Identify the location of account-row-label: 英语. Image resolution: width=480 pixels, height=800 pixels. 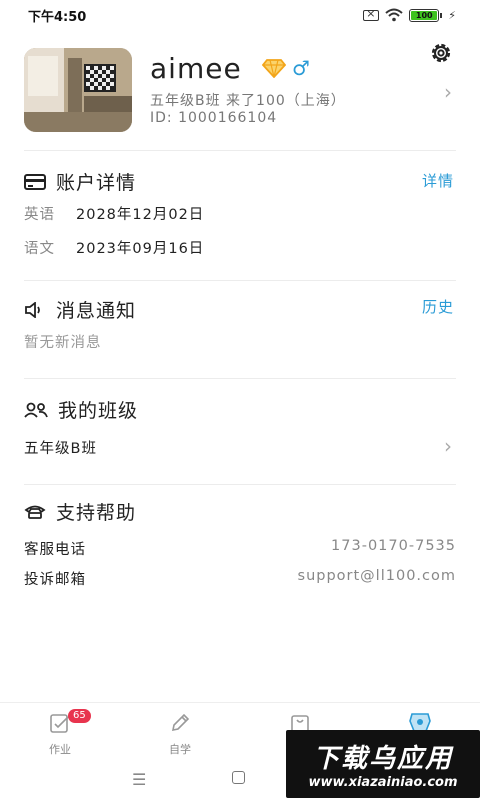
(39, 215).